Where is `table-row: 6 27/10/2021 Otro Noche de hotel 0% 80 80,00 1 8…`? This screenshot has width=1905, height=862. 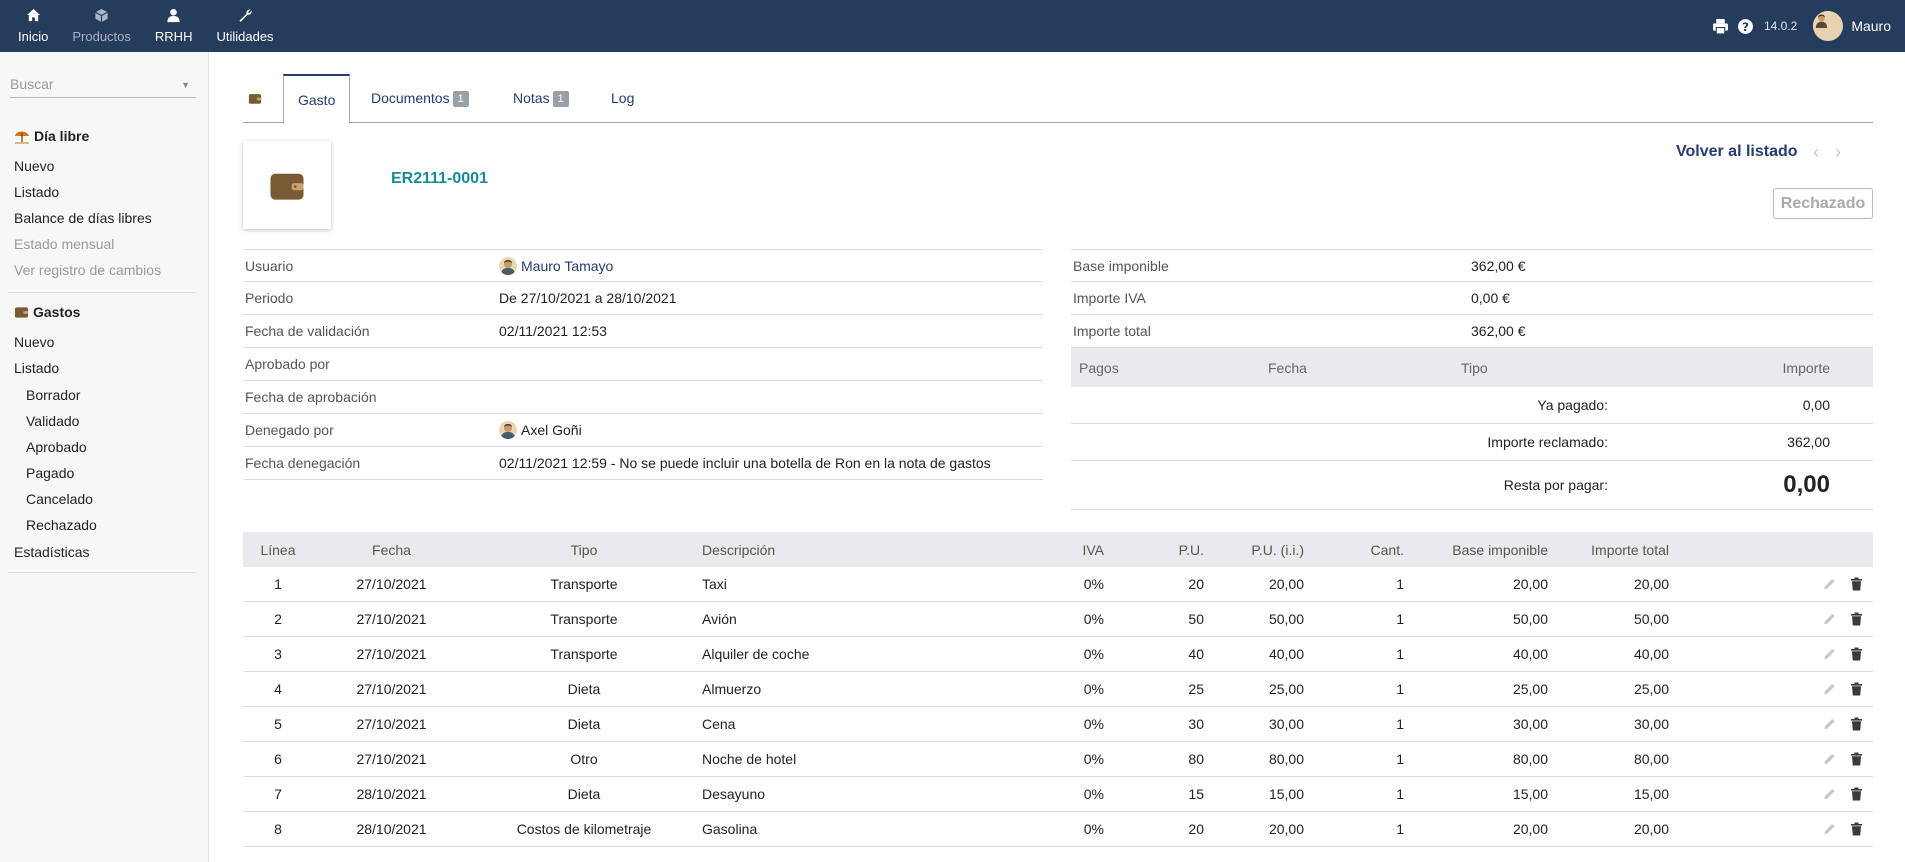 table-row: 6 27/10/2021 Otro Noche de hotel 0% 80 80,00 1 8… is located at coordinates (1058, 759).